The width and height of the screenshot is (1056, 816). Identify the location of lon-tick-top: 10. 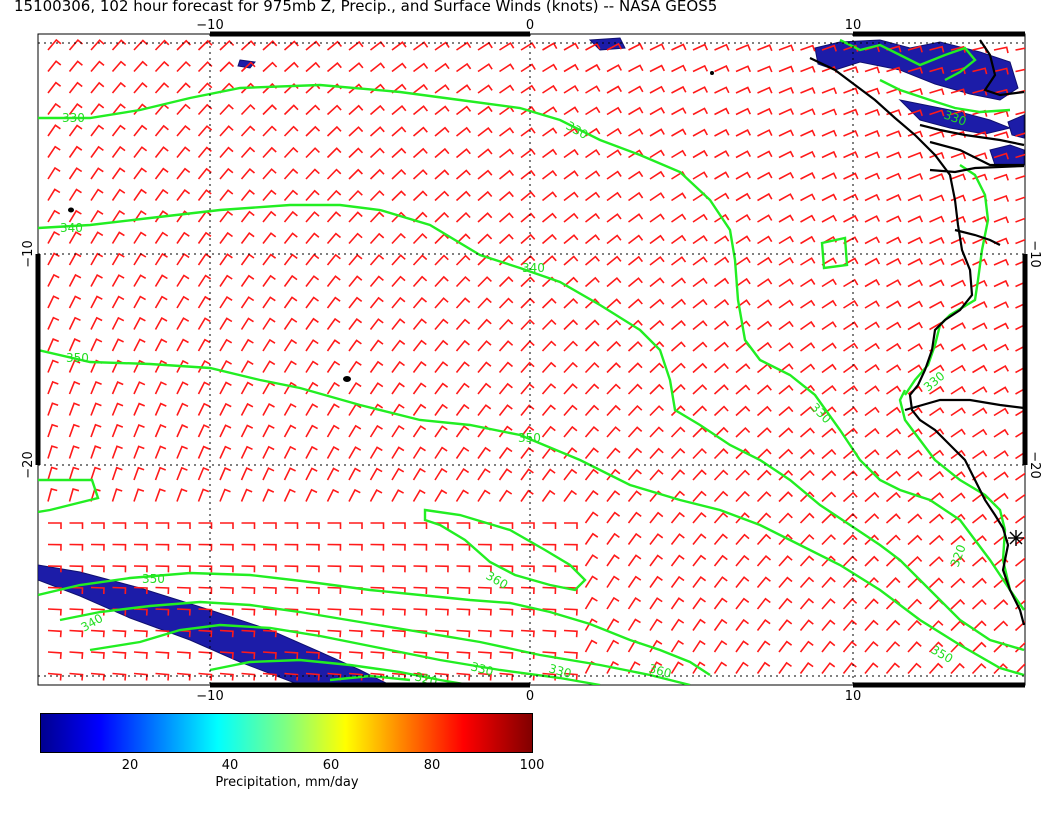
(853, 25).